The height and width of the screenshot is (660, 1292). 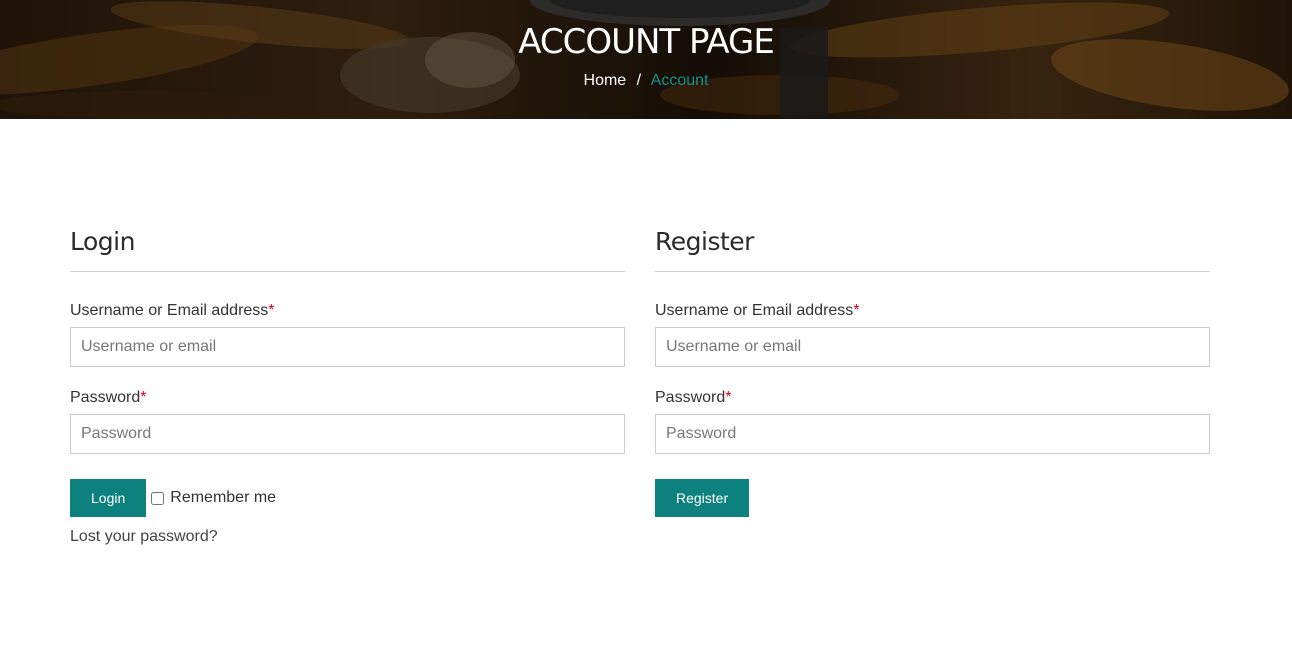 What do you see at coordinates (605, 80) in the screenshot?
I see `breadcrumb-home-link: Home` at bounding box center [605, 80].